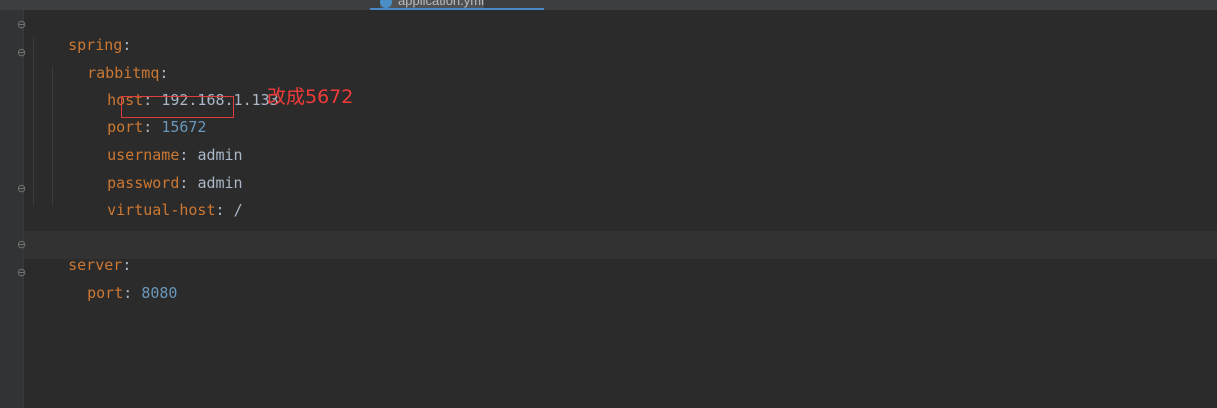  Describe the element at coordinates (457, 9) in the screenshot. I see `active-tab-indicator` at that location.